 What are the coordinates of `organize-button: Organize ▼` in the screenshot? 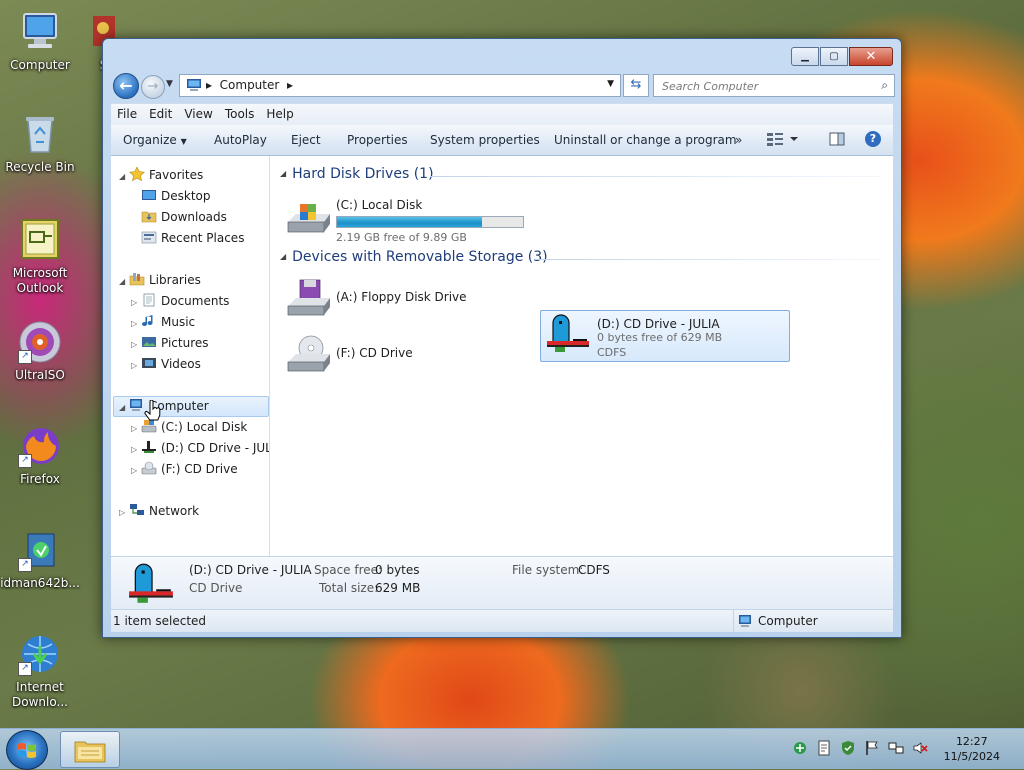 It's located at (155, 140).